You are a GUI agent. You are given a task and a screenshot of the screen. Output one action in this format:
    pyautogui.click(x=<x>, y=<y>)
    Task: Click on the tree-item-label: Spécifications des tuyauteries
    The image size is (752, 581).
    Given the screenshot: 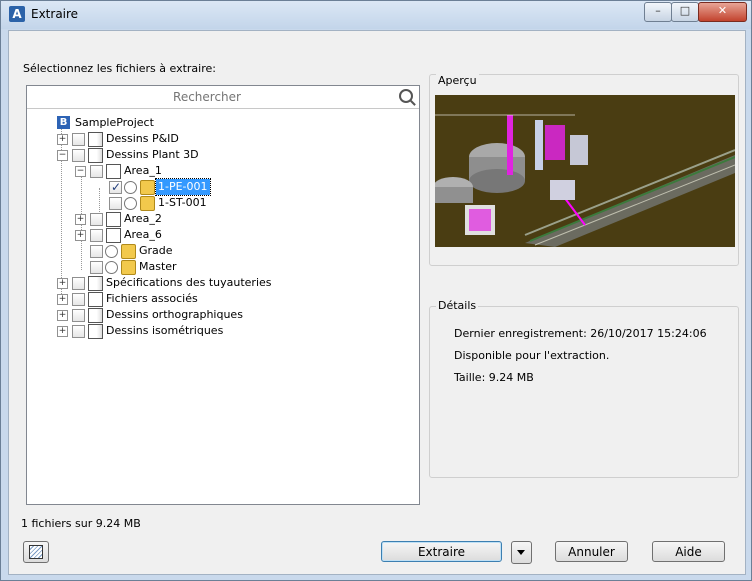 What is the action you would take?
    pyautogui.click(x=189, y=282)
    